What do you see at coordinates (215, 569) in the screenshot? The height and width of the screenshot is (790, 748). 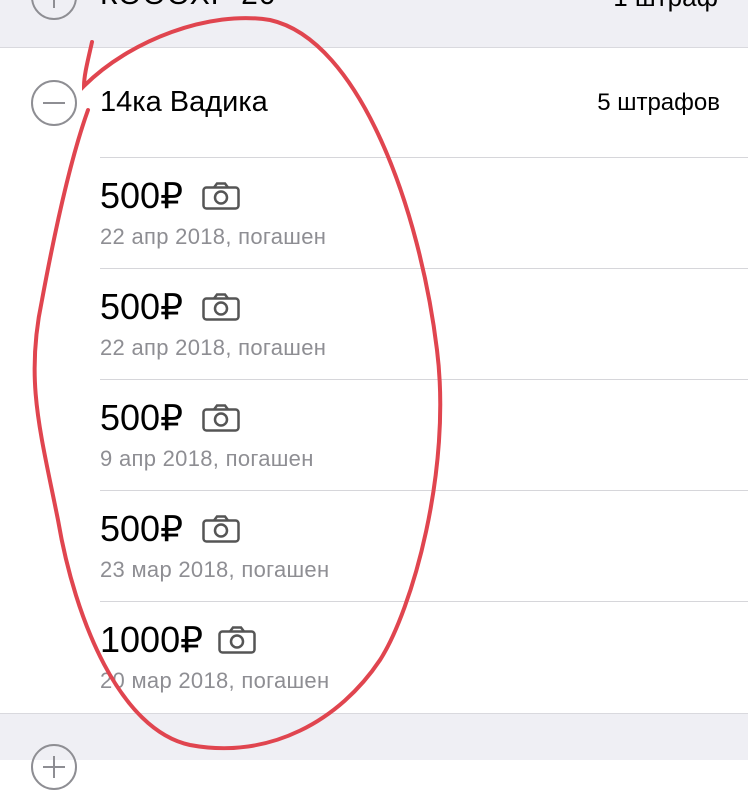 I see `fine-date-status: 23 мар 2018, погашен` at bounding box center [215, 569].